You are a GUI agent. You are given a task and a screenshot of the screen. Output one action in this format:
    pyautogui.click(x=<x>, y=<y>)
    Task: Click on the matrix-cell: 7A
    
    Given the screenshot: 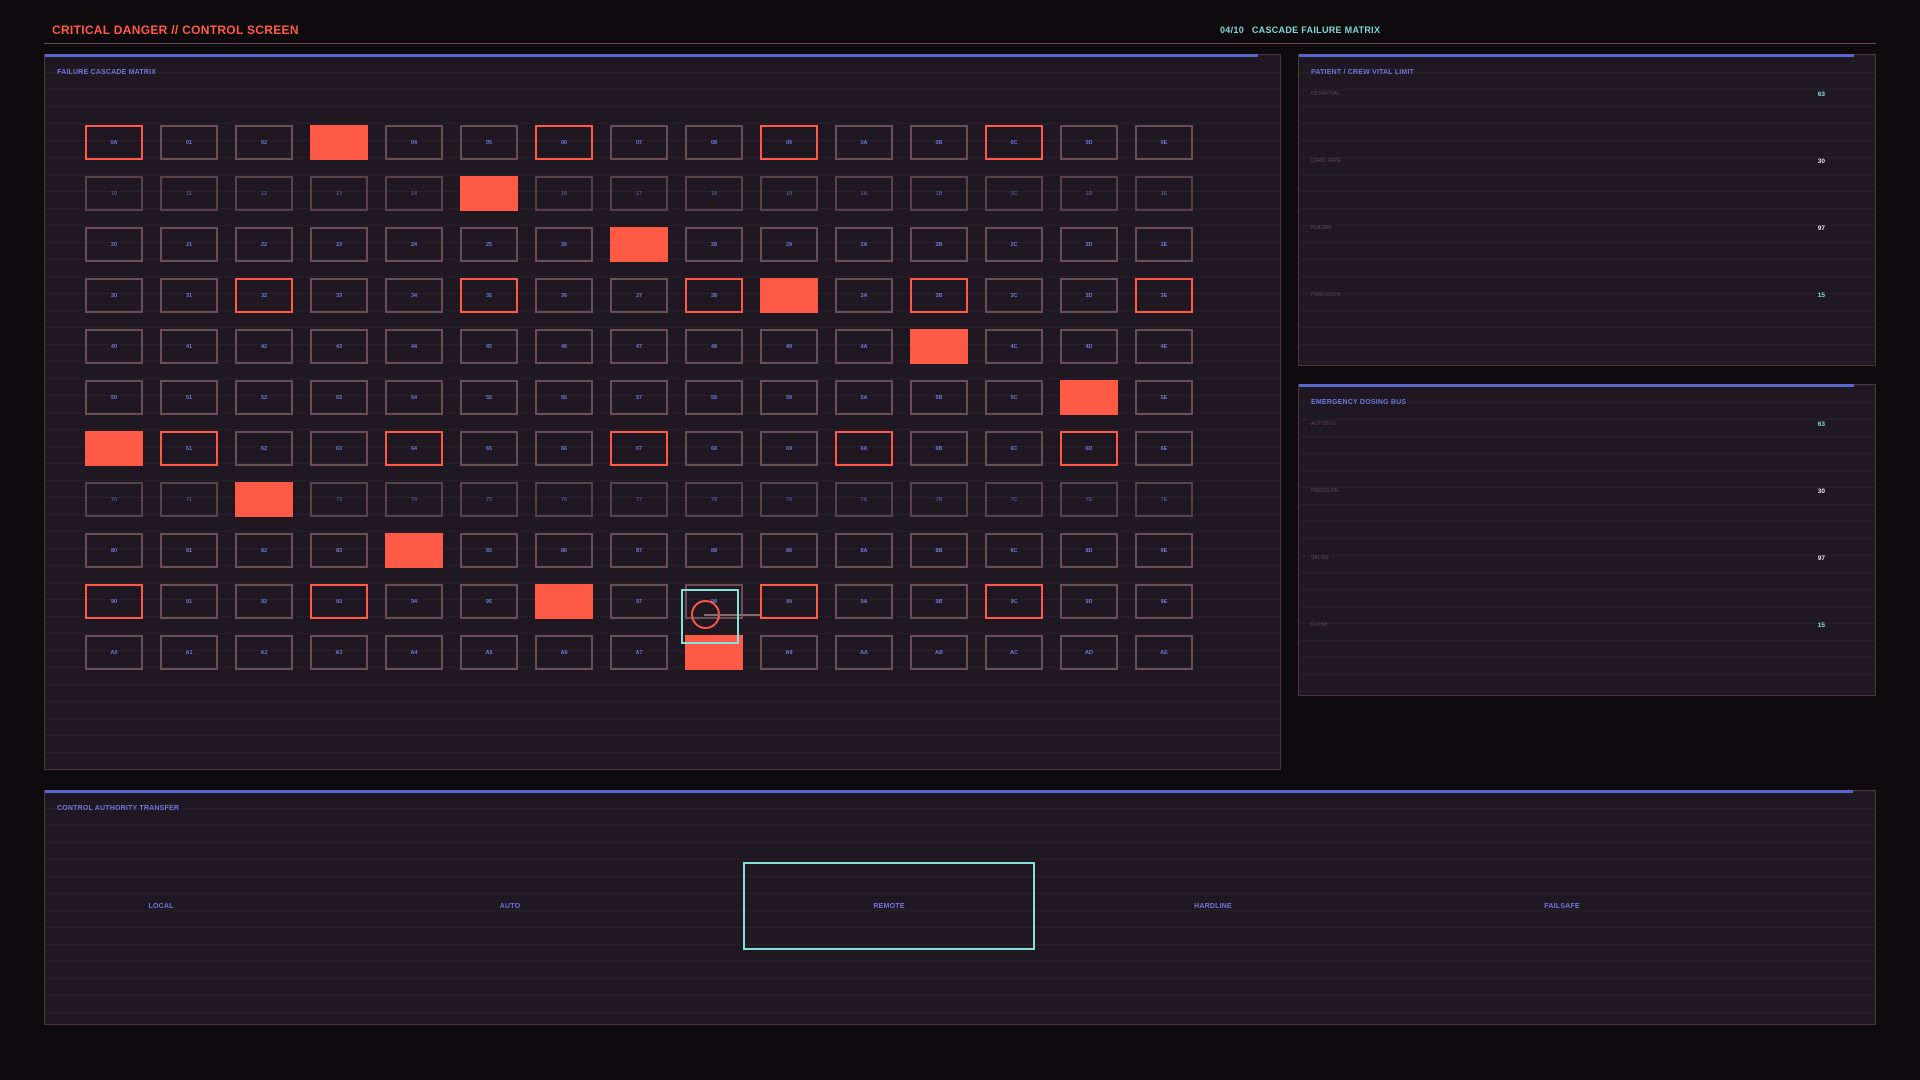 What is the action you would take?
    pyautogui.click(x=864, y=499)
    